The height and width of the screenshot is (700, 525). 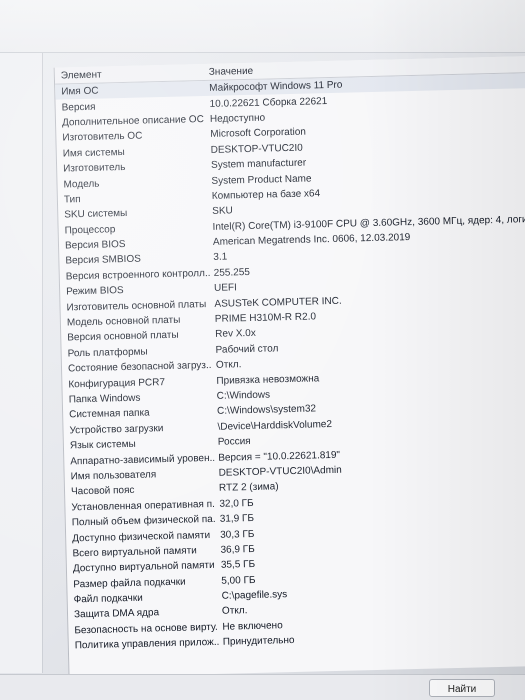 What do you see at coordinates (129, 583) in the screenshot?
I see `row-name: Размер файла подкачки` at bounding box center [129, 583].